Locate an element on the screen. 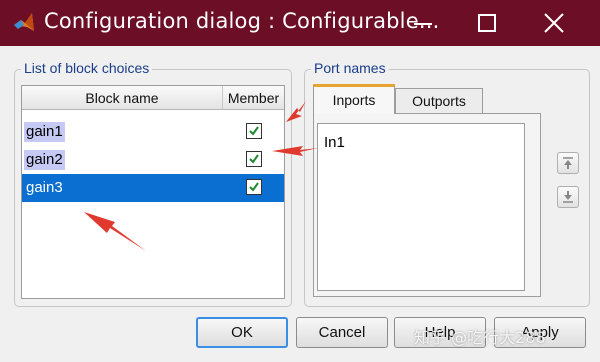 This screenshot has width=600, height=362. column-header-member: Member is located at coordinates (253, 97).